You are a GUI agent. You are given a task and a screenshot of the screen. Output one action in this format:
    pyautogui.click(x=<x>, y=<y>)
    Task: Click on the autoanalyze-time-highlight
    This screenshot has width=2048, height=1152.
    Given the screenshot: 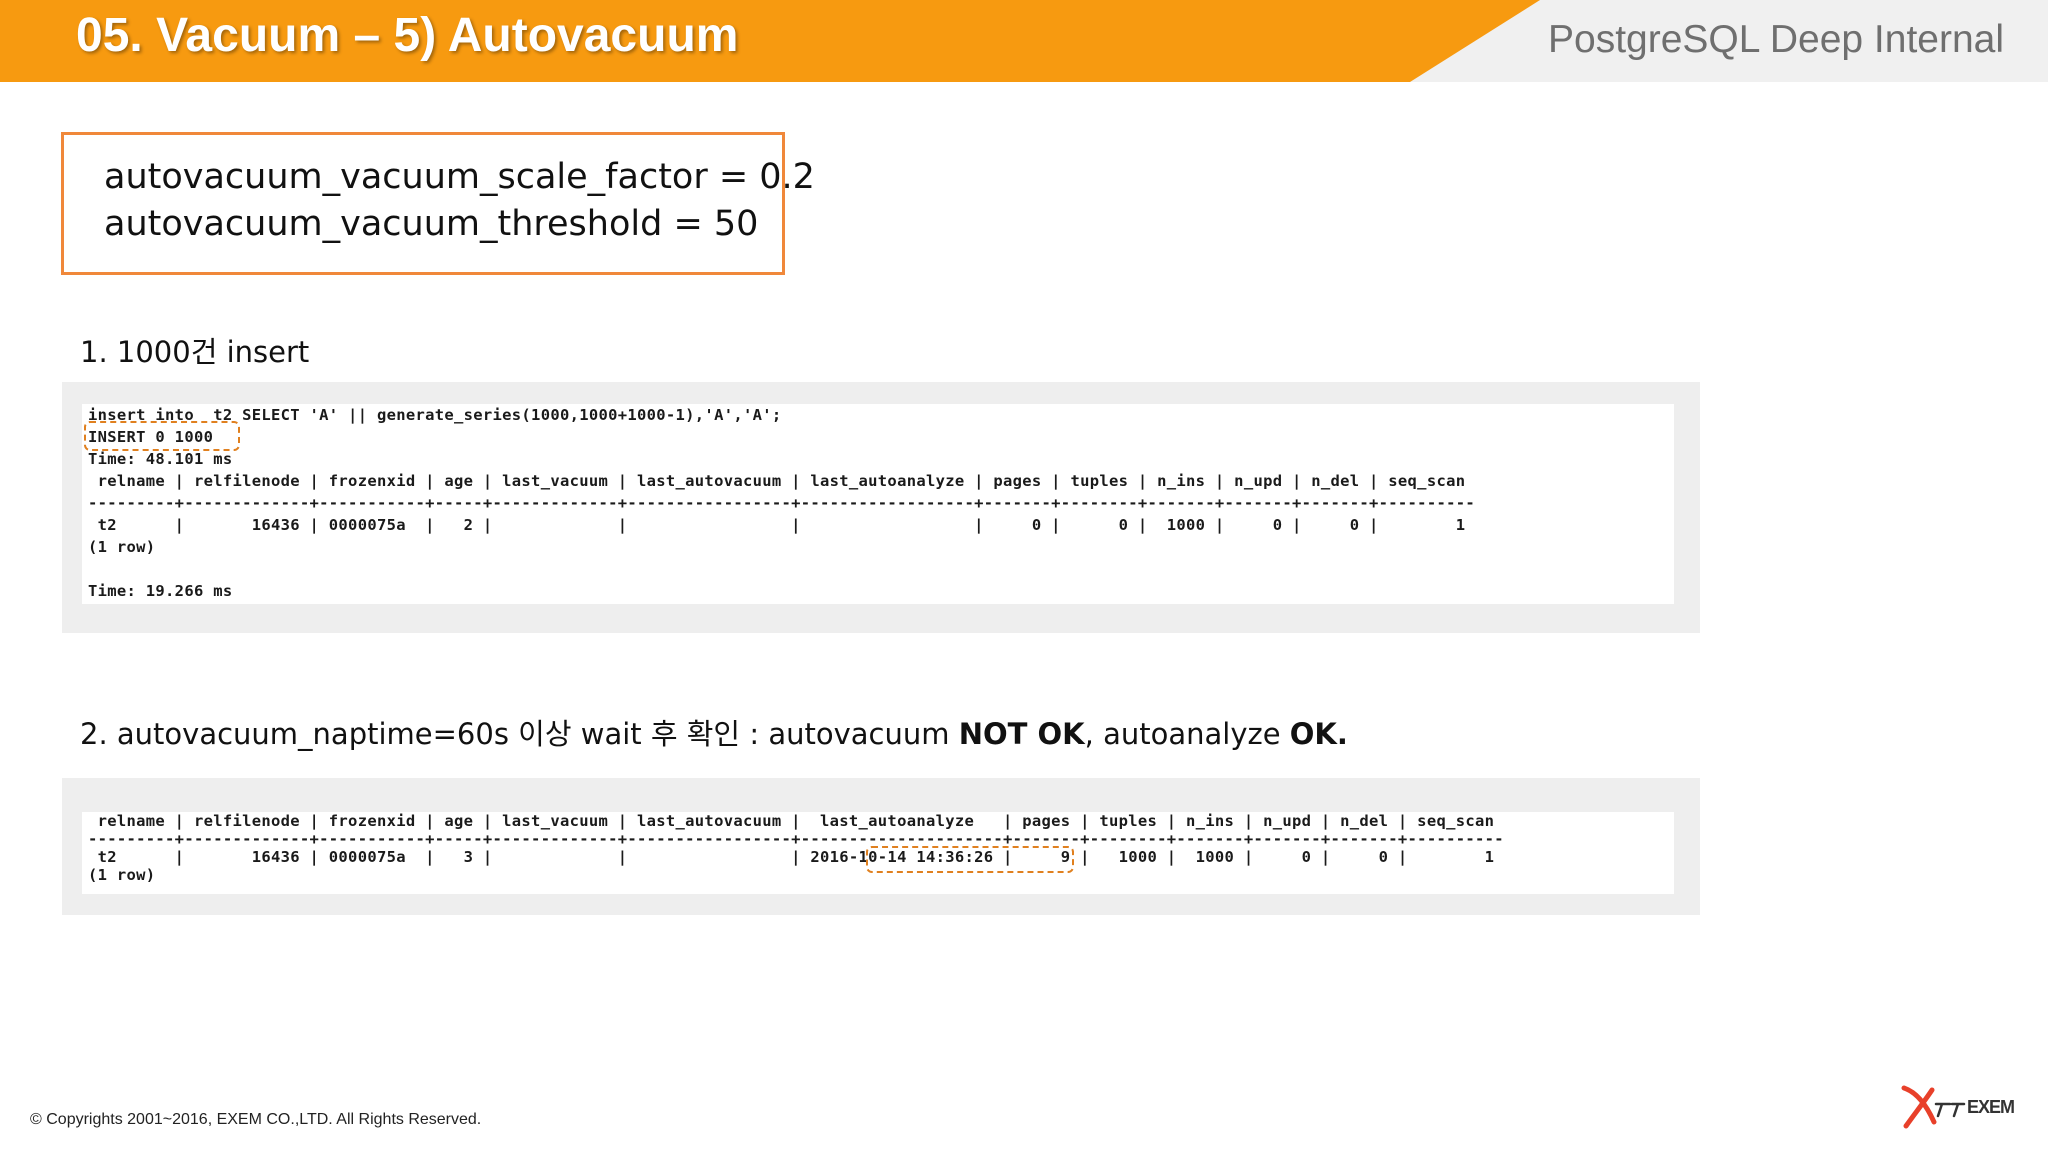 What is the action you would take?
    pyautogui.click(x=970, y=859)
    